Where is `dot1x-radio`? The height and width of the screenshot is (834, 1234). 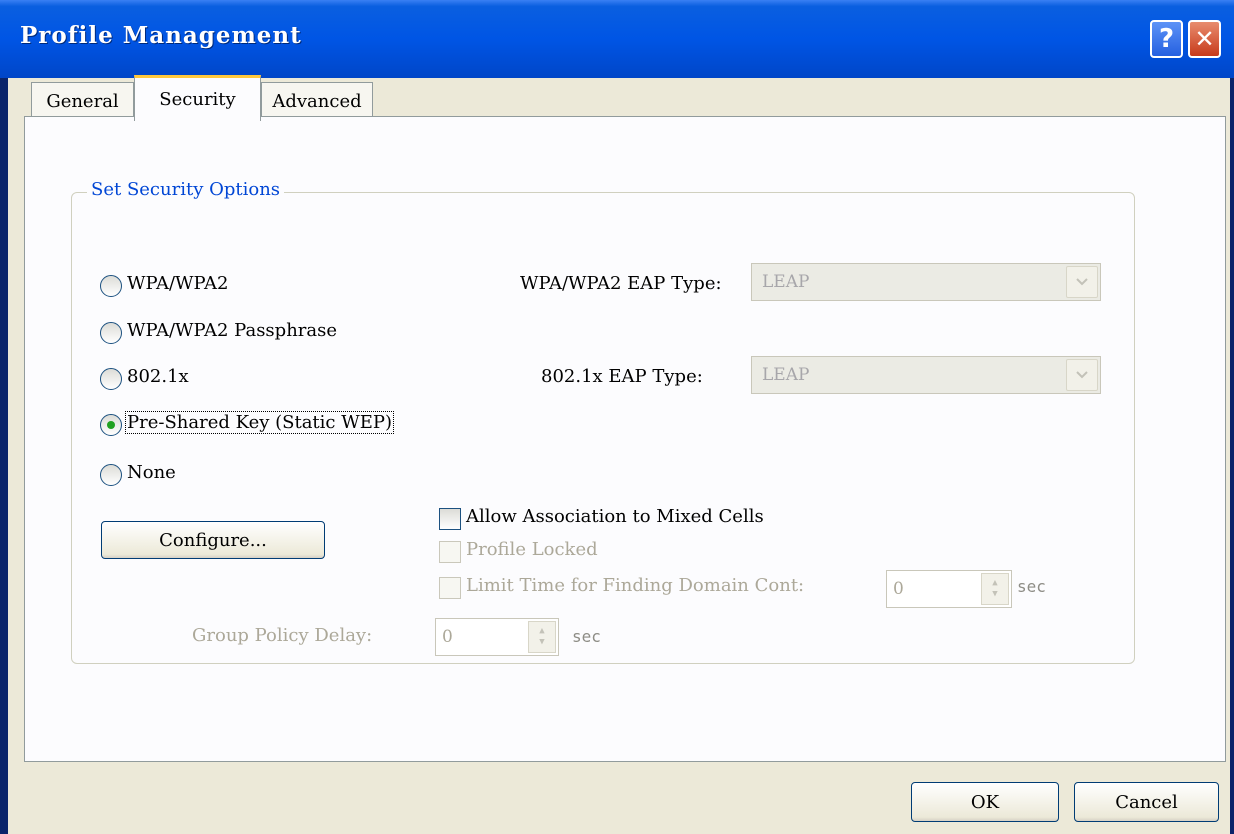
dot1x-radio is located at coordinates (111, 379).